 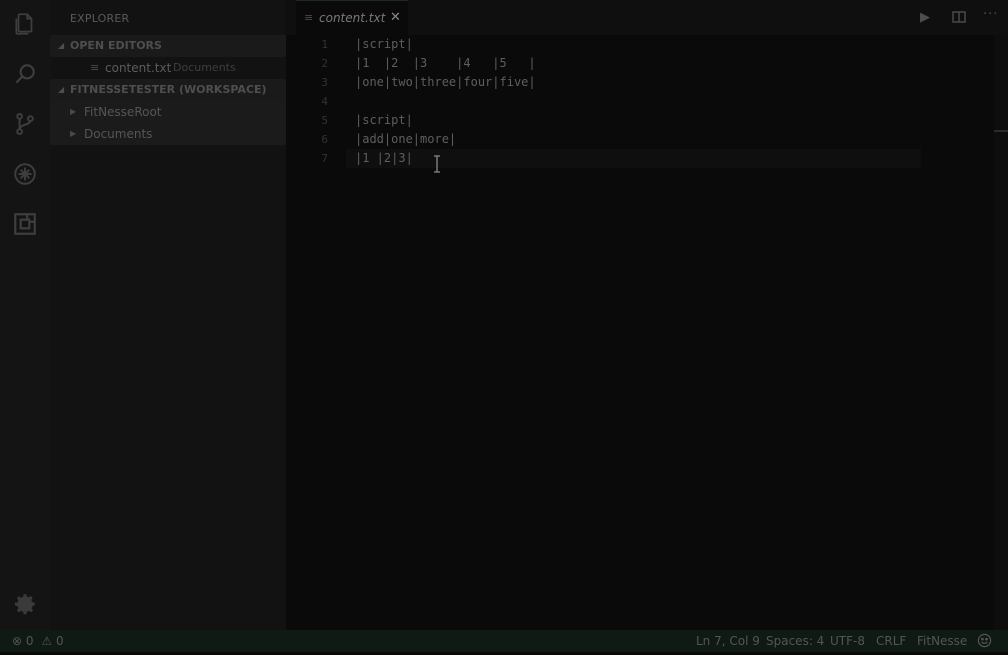 What do you see at coordinates (324, 63) in the screenshot?
I see `line-number: 2` at bounding box center [324, 63].